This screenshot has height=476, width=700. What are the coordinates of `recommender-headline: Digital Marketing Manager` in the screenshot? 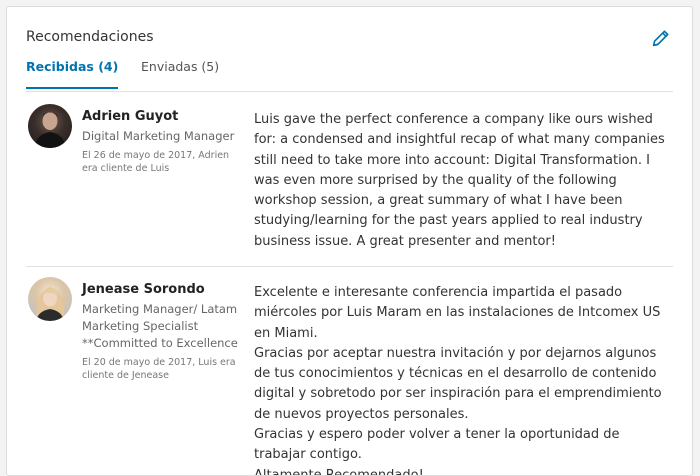 It's located at (158, 136).